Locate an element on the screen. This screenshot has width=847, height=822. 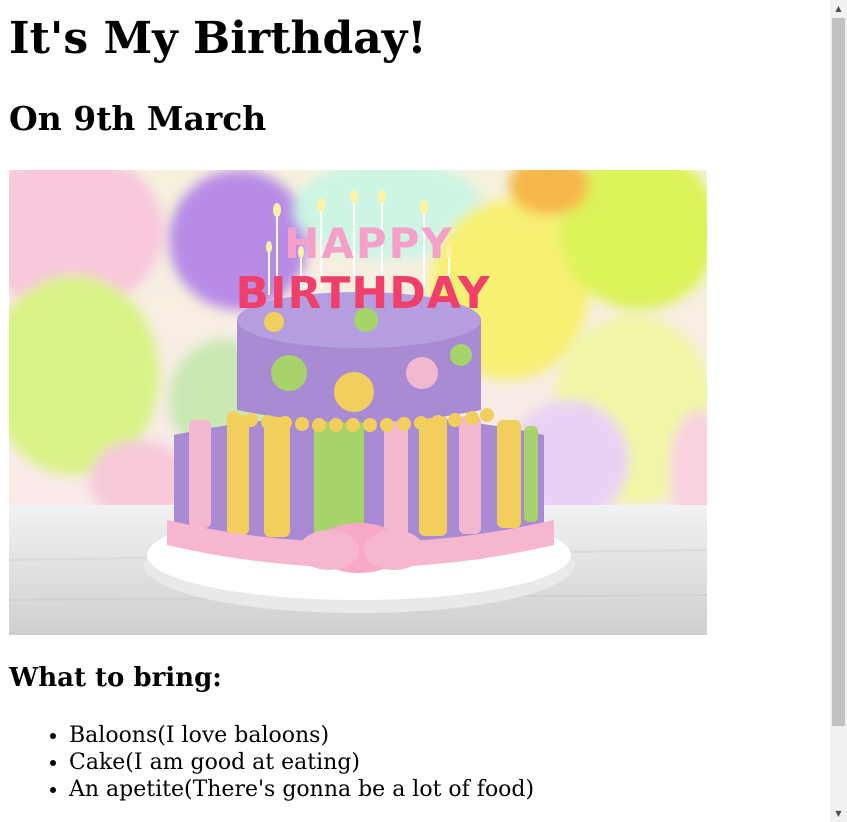
scroll-down-arrow-icon: ▼ is located at coordinates (838, 813).